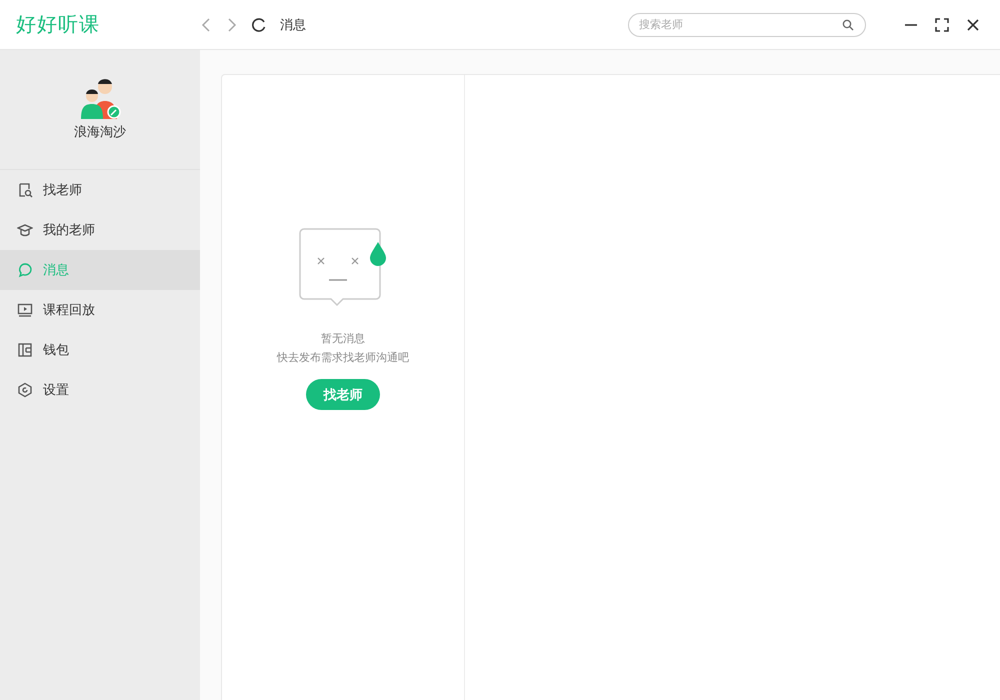  Describe the element at coordinates (293, 25) in the screenshot. I see `page-title: 消息` at that location.